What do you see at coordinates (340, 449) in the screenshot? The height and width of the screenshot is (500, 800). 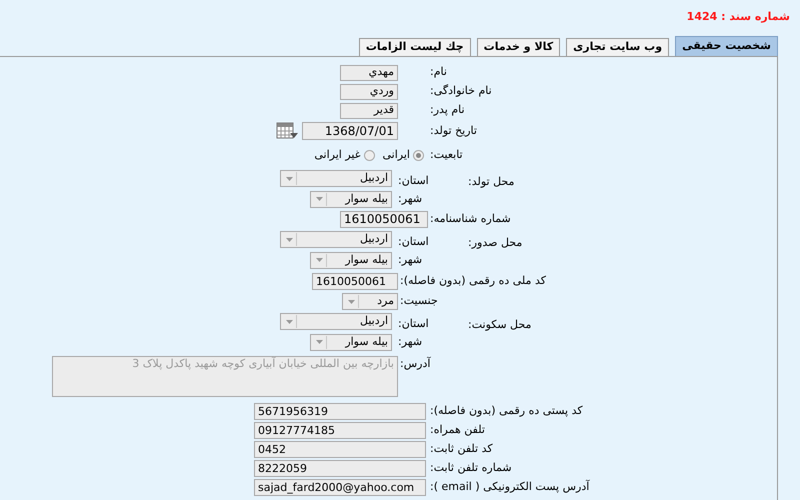 I see `text-field: 0452` at bounding box center [340, 449].